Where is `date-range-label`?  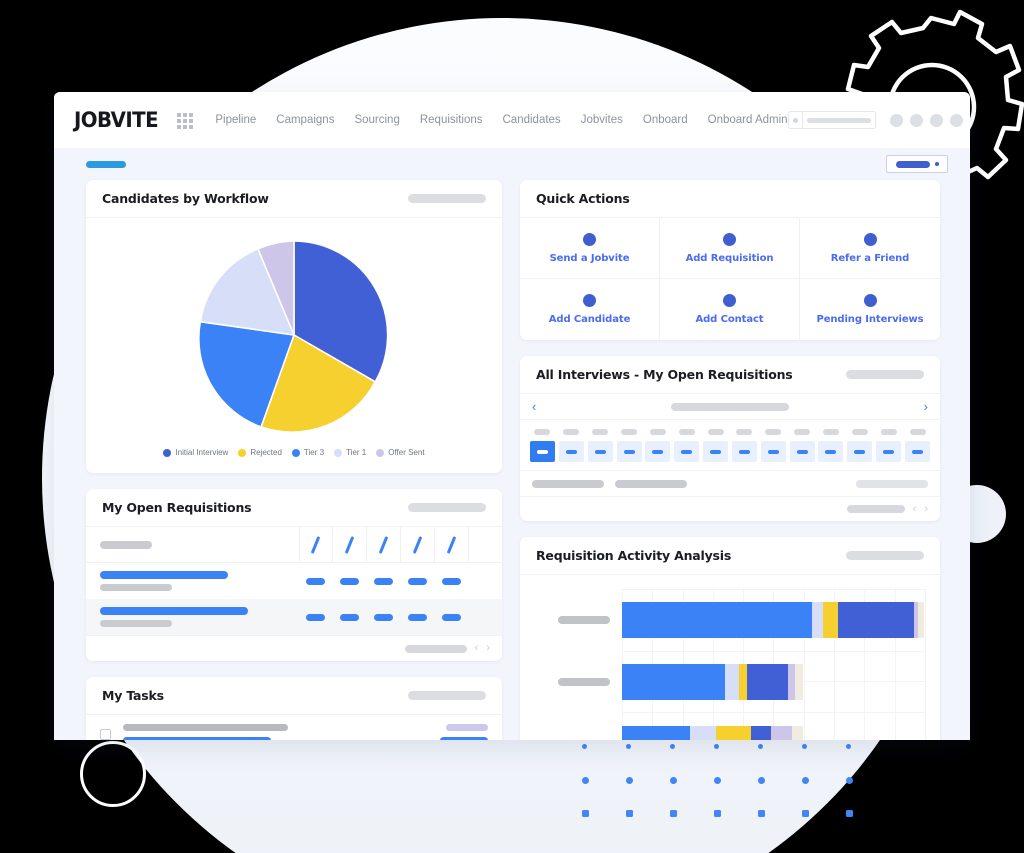 date-range-label is located at coordinates (730, 406).